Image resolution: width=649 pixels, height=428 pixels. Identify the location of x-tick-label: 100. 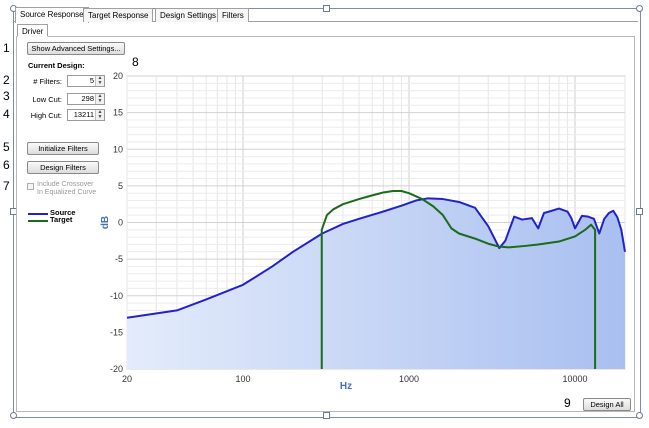
(243, 379).